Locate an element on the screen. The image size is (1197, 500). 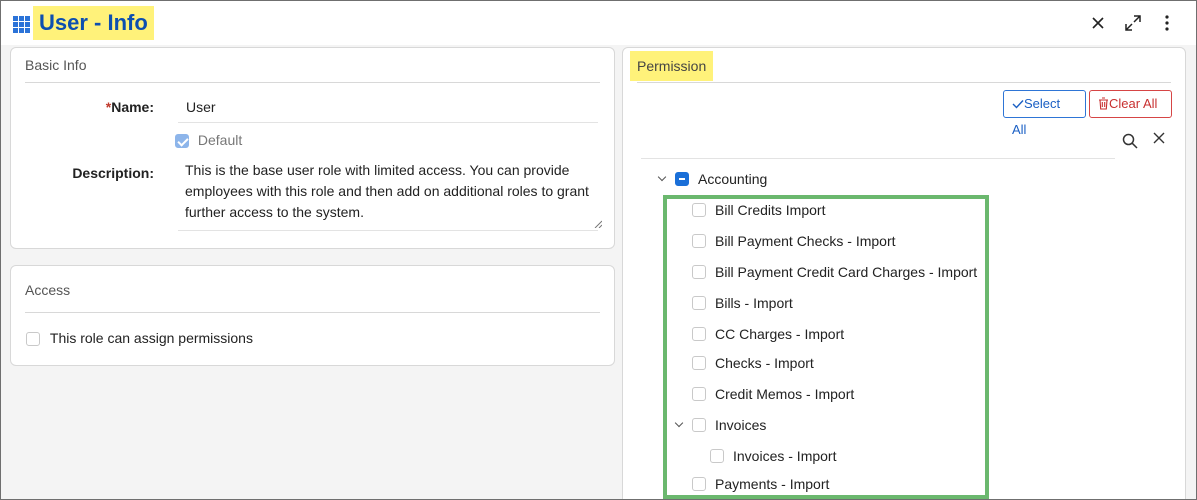
assign-permissions-label: This role can assign permissions is located at coordinates (151, 338).